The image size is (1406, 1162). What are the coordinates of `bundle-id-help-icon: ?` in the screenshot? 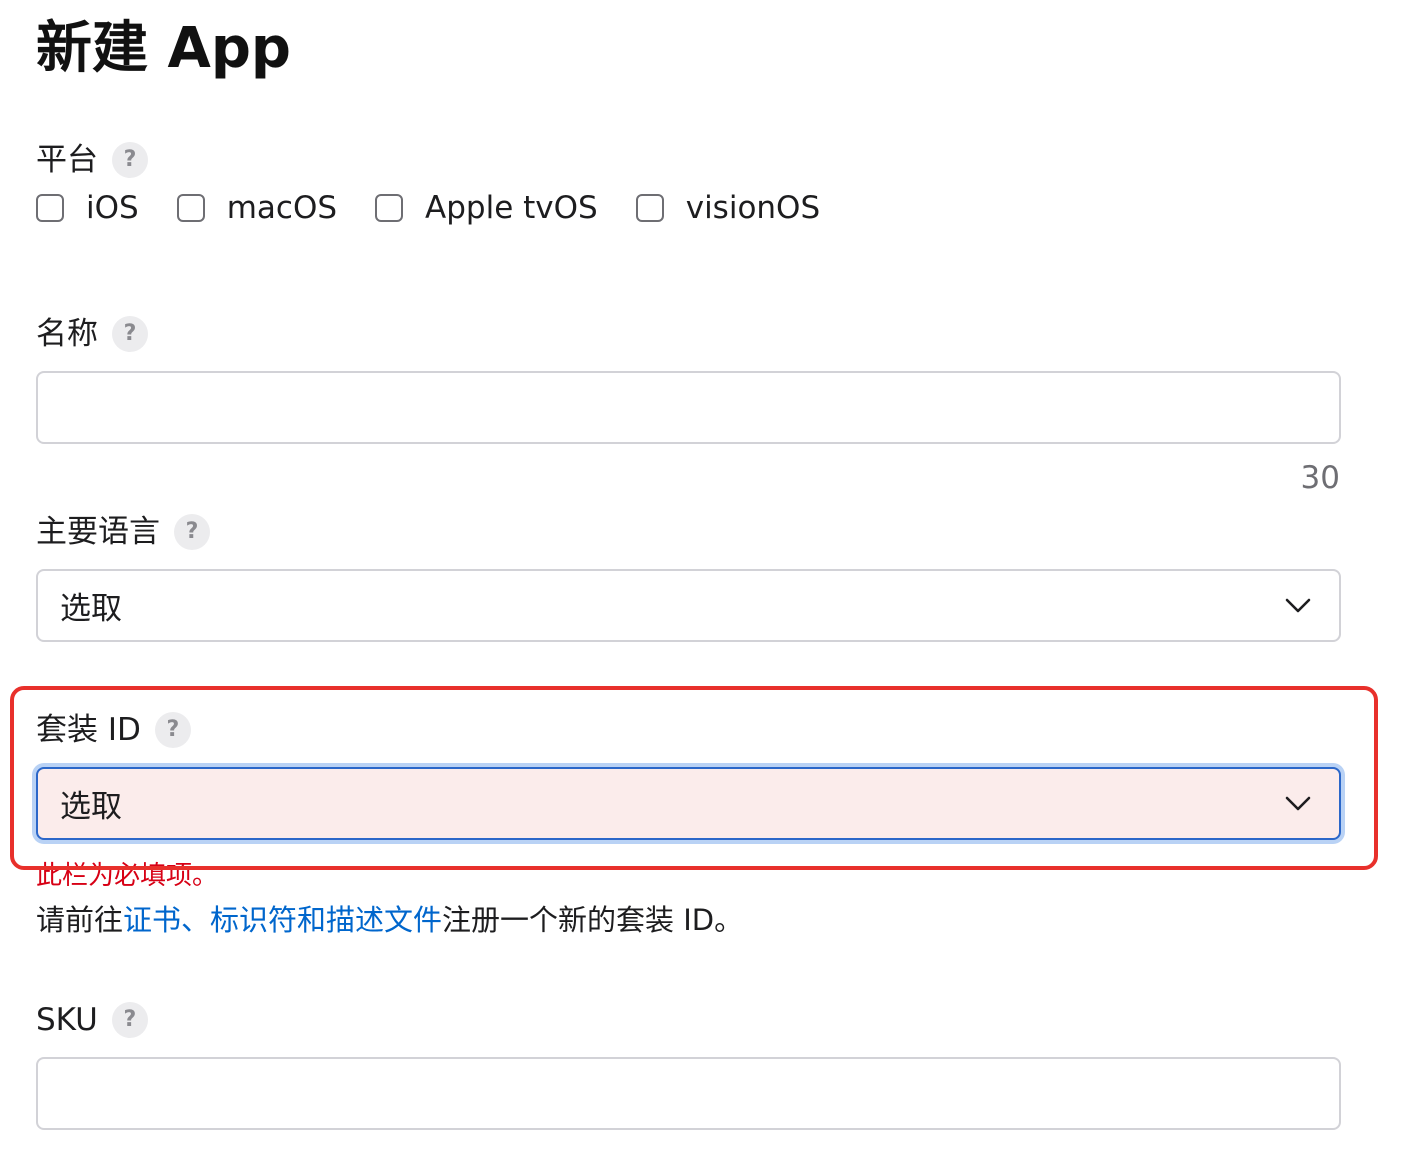 It's located at (172, 730).